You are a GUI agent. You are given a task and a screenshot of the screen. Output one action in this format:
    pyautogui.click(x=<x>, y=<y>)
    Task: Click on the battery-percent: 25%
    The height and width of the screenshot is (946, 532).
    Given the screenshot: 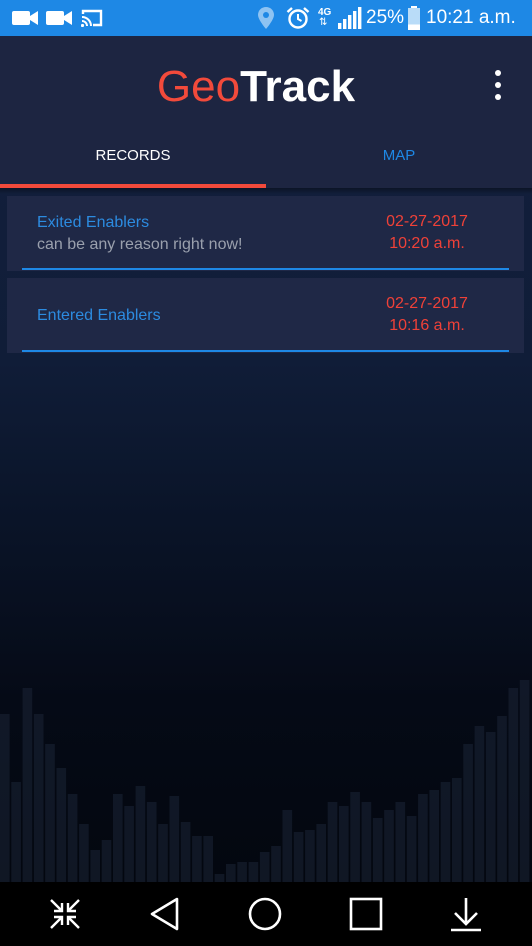 What is the action you would take?
    pyautogui.click(x=385, y=18)
    